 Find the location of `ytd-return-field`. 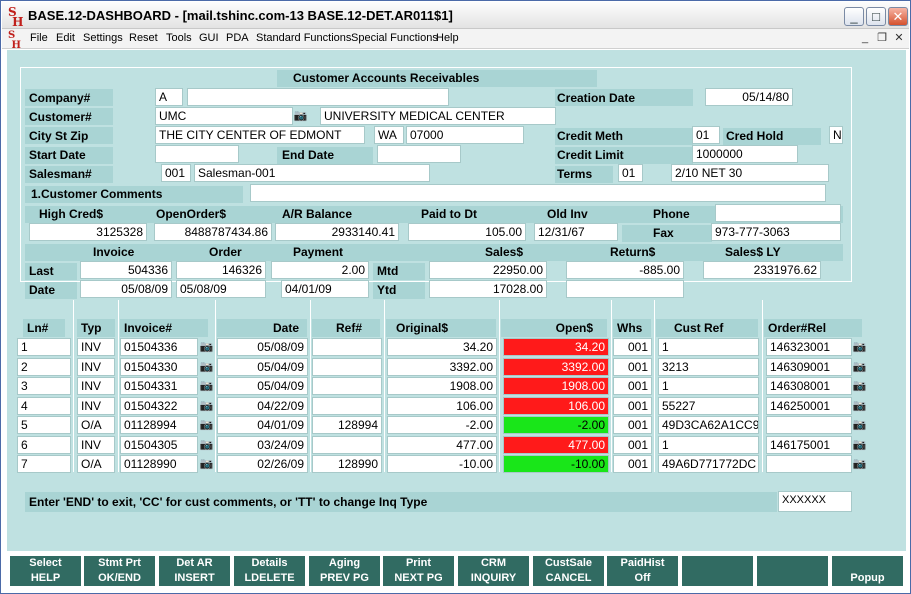

ytd-return-field is located at coordinates (625, 289).